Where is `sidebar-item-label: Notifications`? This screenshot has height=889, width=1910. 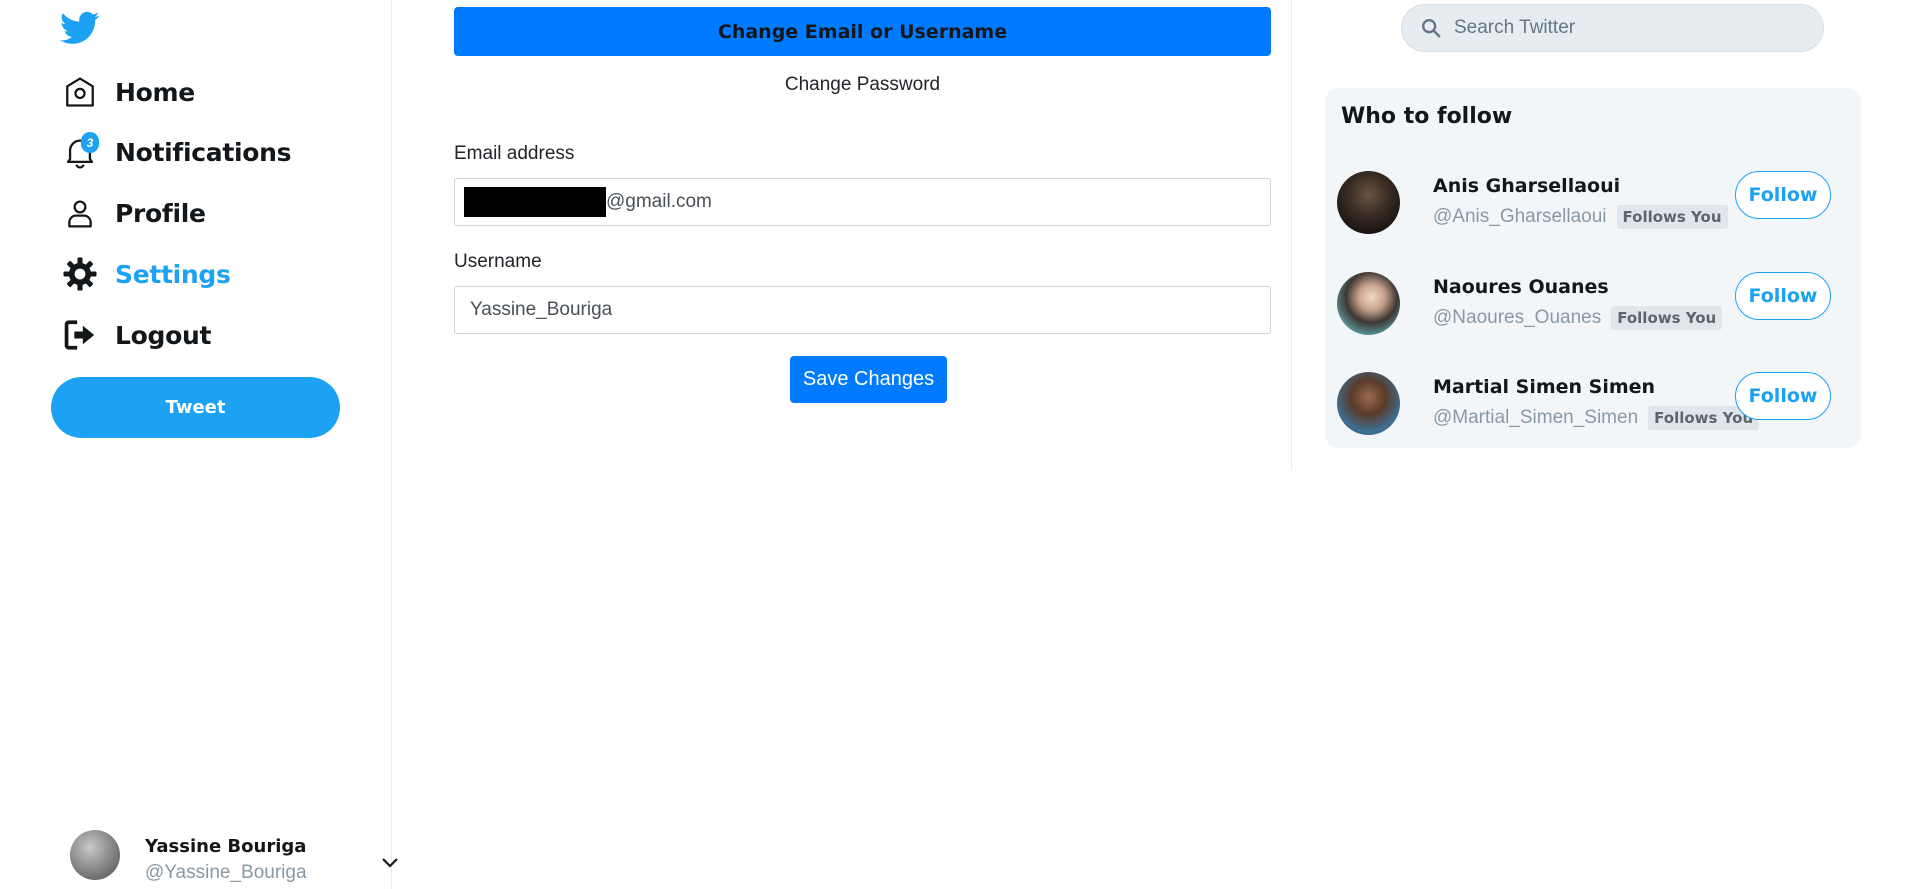
sidebar-item-label: Notifications is located at coordinates (203, 152).